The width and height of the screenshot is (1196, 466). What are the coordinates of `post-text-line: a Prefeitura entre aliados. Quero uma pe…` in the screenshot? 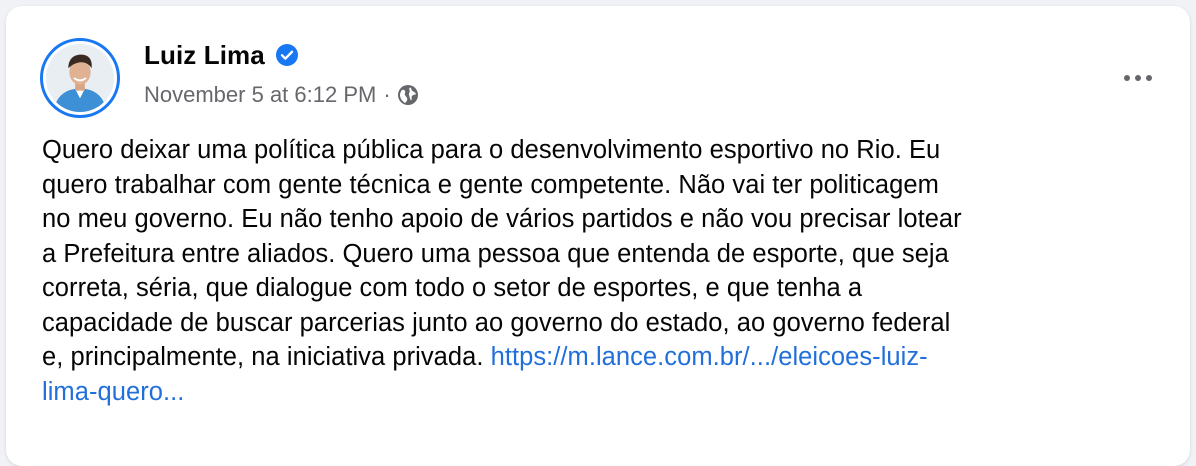 It's located at (495, 253).